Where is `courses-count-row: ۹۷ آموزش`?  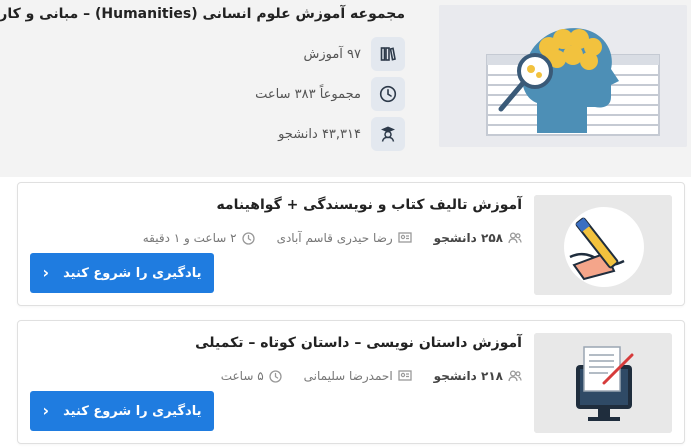
courses-count-row: ۹۷ آموزش is located at coordinates (355, 54).